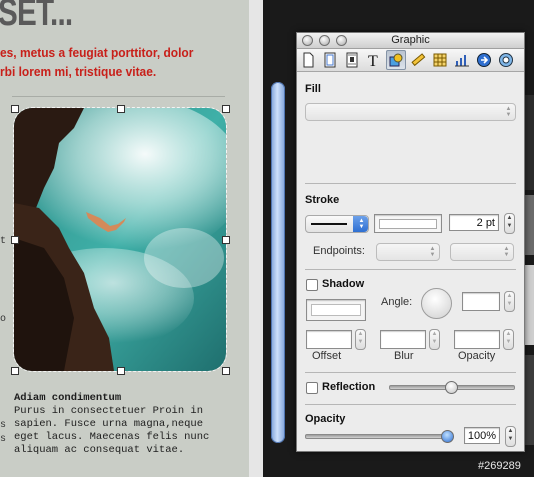 Image resolution: width=534 pixels, height=477 pixels. Describe the element at coordinates (256, 238) in the screenshot. I see `document-gutter` at that location.